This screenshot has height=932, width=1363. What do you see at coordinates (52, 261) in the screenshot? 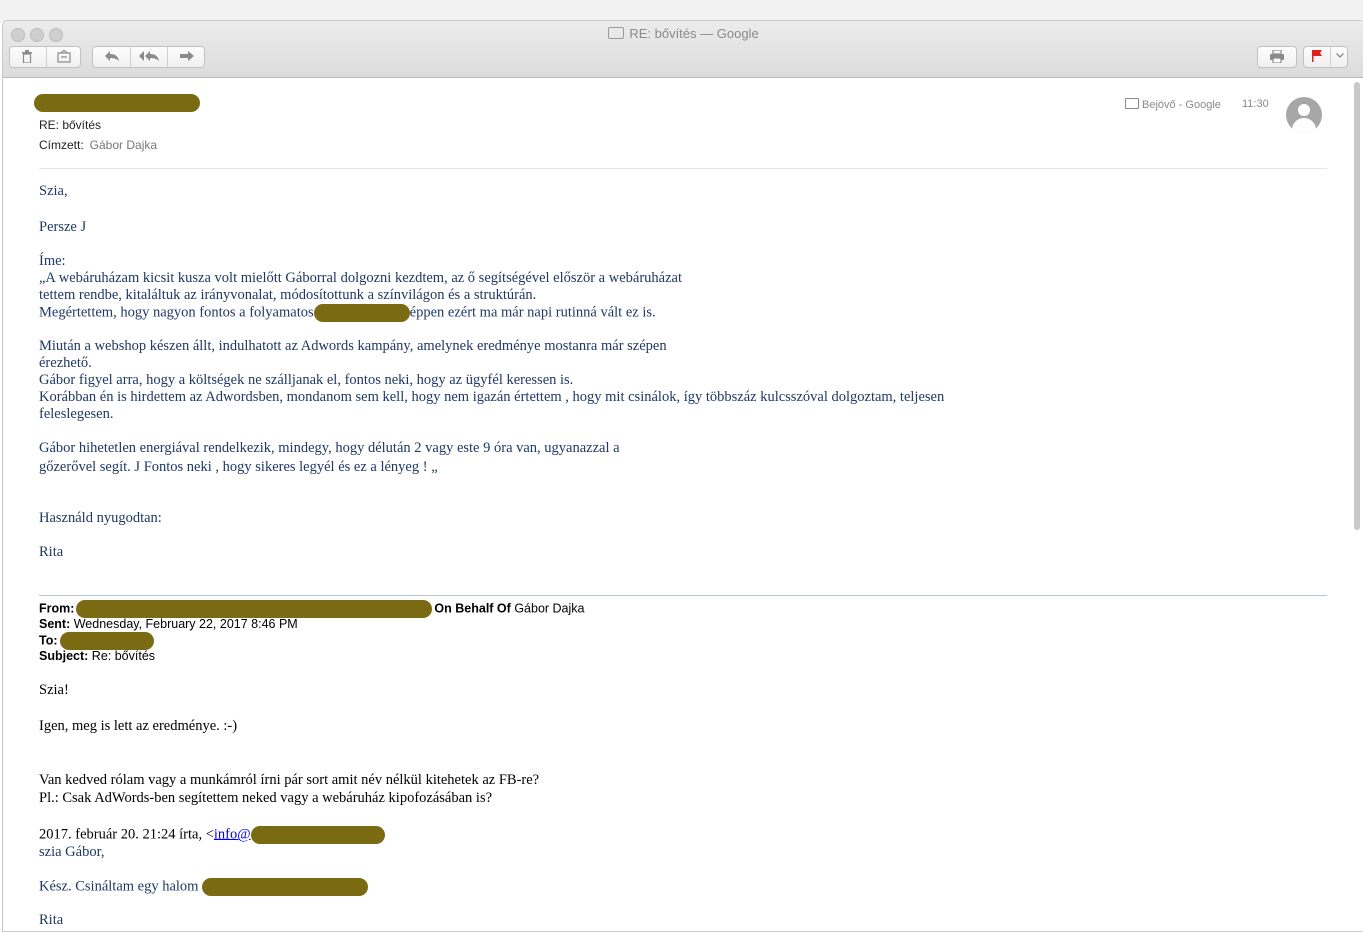
I see `body-line: Íme:` at bounding box center [52, 261].